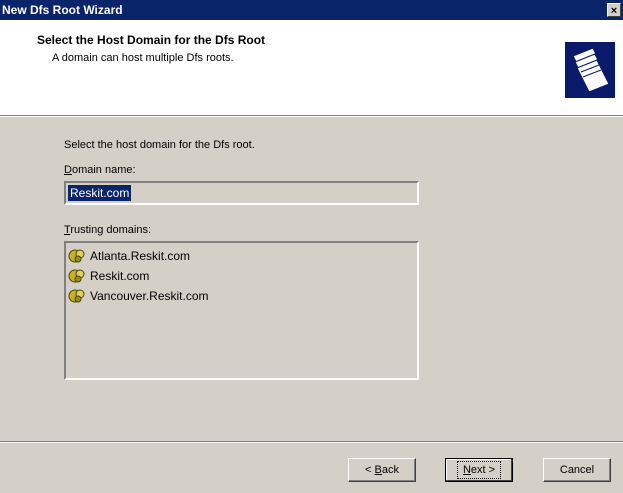 The image size is (623, 493). I want to click on domain-name-value: Reskit.com, so click(100, 193).